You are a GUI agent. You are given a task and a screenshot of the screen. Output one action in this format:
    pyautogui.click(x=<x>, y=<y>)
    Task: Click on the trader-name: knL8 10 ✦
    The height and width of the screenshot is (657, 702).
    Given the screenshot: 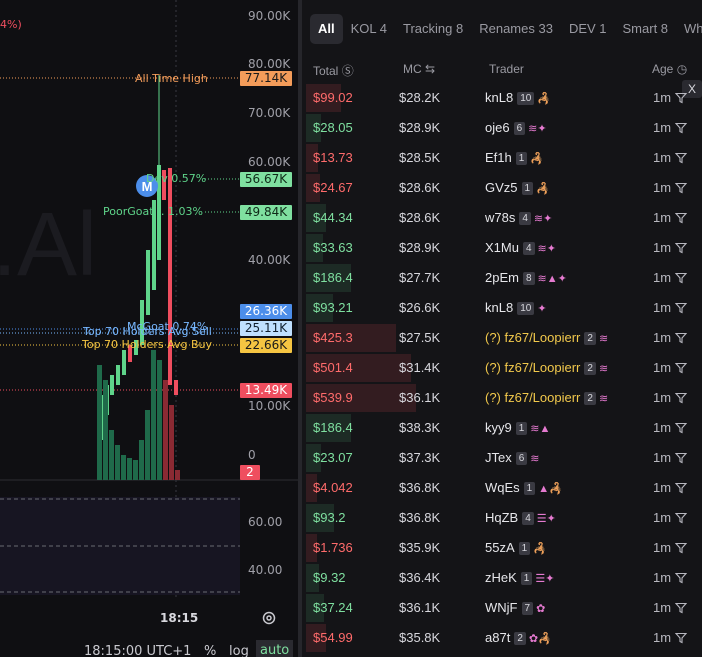 What is the action you would take?
    pyautogui.click(x=516, y=307)
    